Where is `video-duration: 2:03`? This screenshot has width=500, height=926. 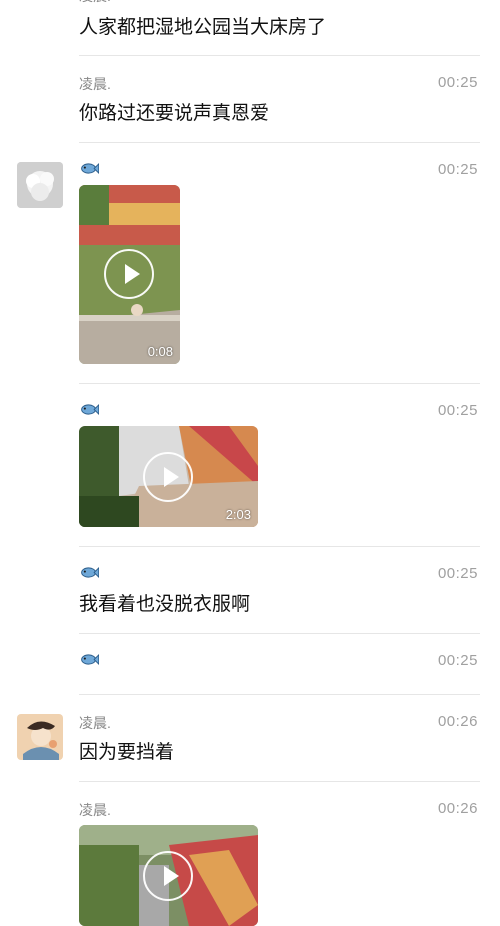
video-duration: 2:03 is located at coordinates (238, 514).